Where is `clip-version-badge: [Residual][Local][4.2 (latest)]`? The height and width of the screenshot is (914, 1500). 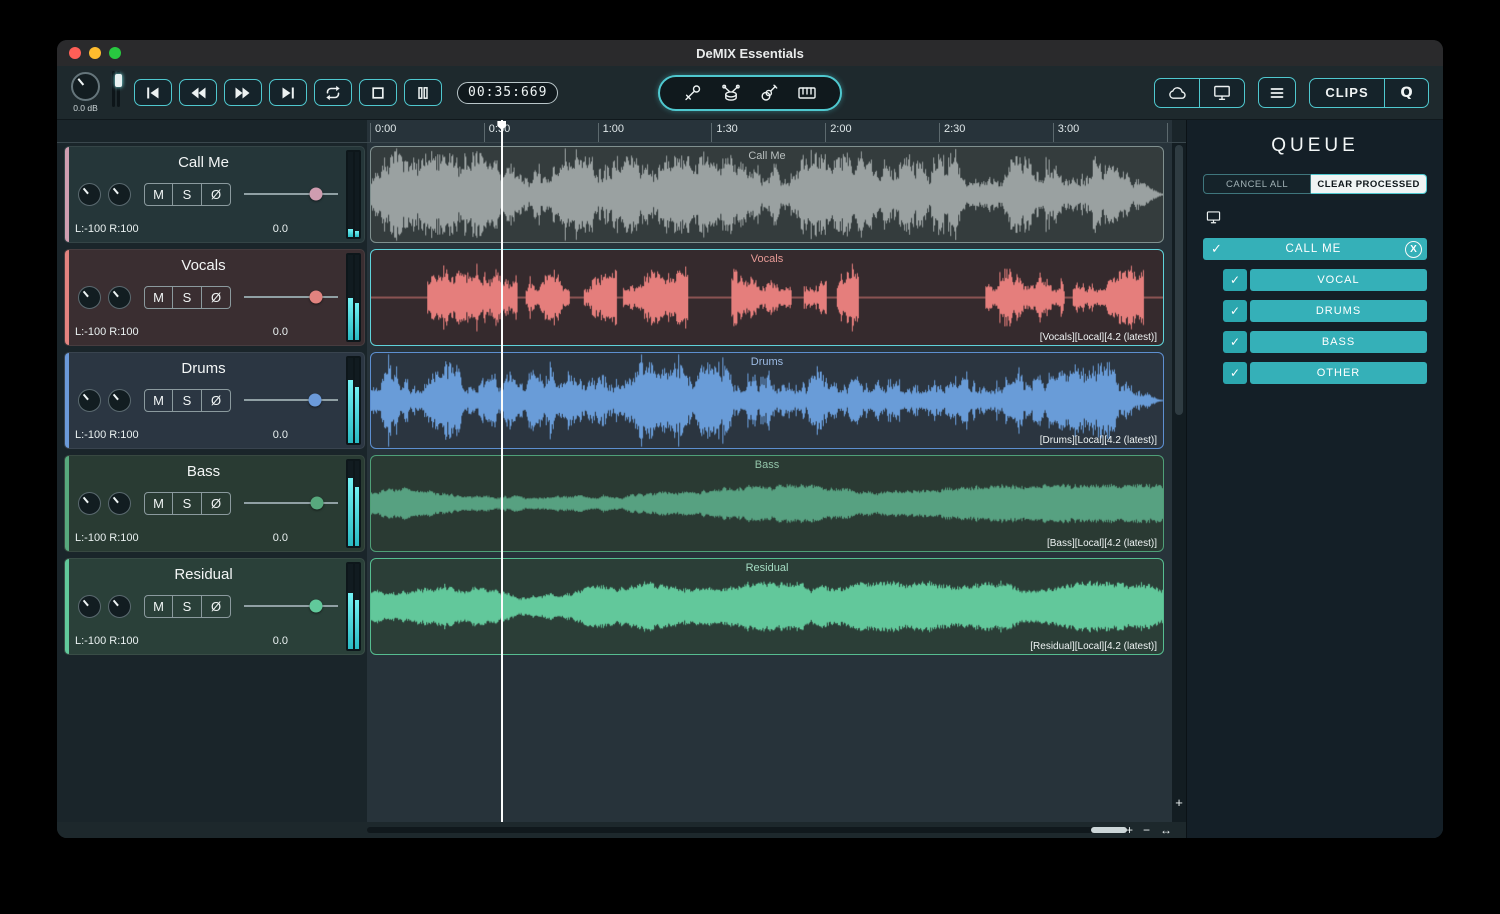
clip-version-badge: [Residual][Local][4.2 (latest)] is located at coordinates (1093, 646).